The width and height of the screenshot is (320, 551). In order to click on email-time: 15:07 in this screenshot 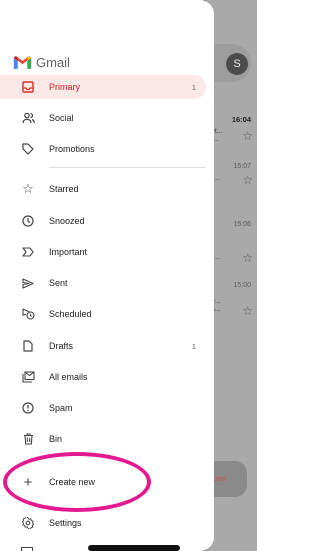, I will do `click(242, 166)`.